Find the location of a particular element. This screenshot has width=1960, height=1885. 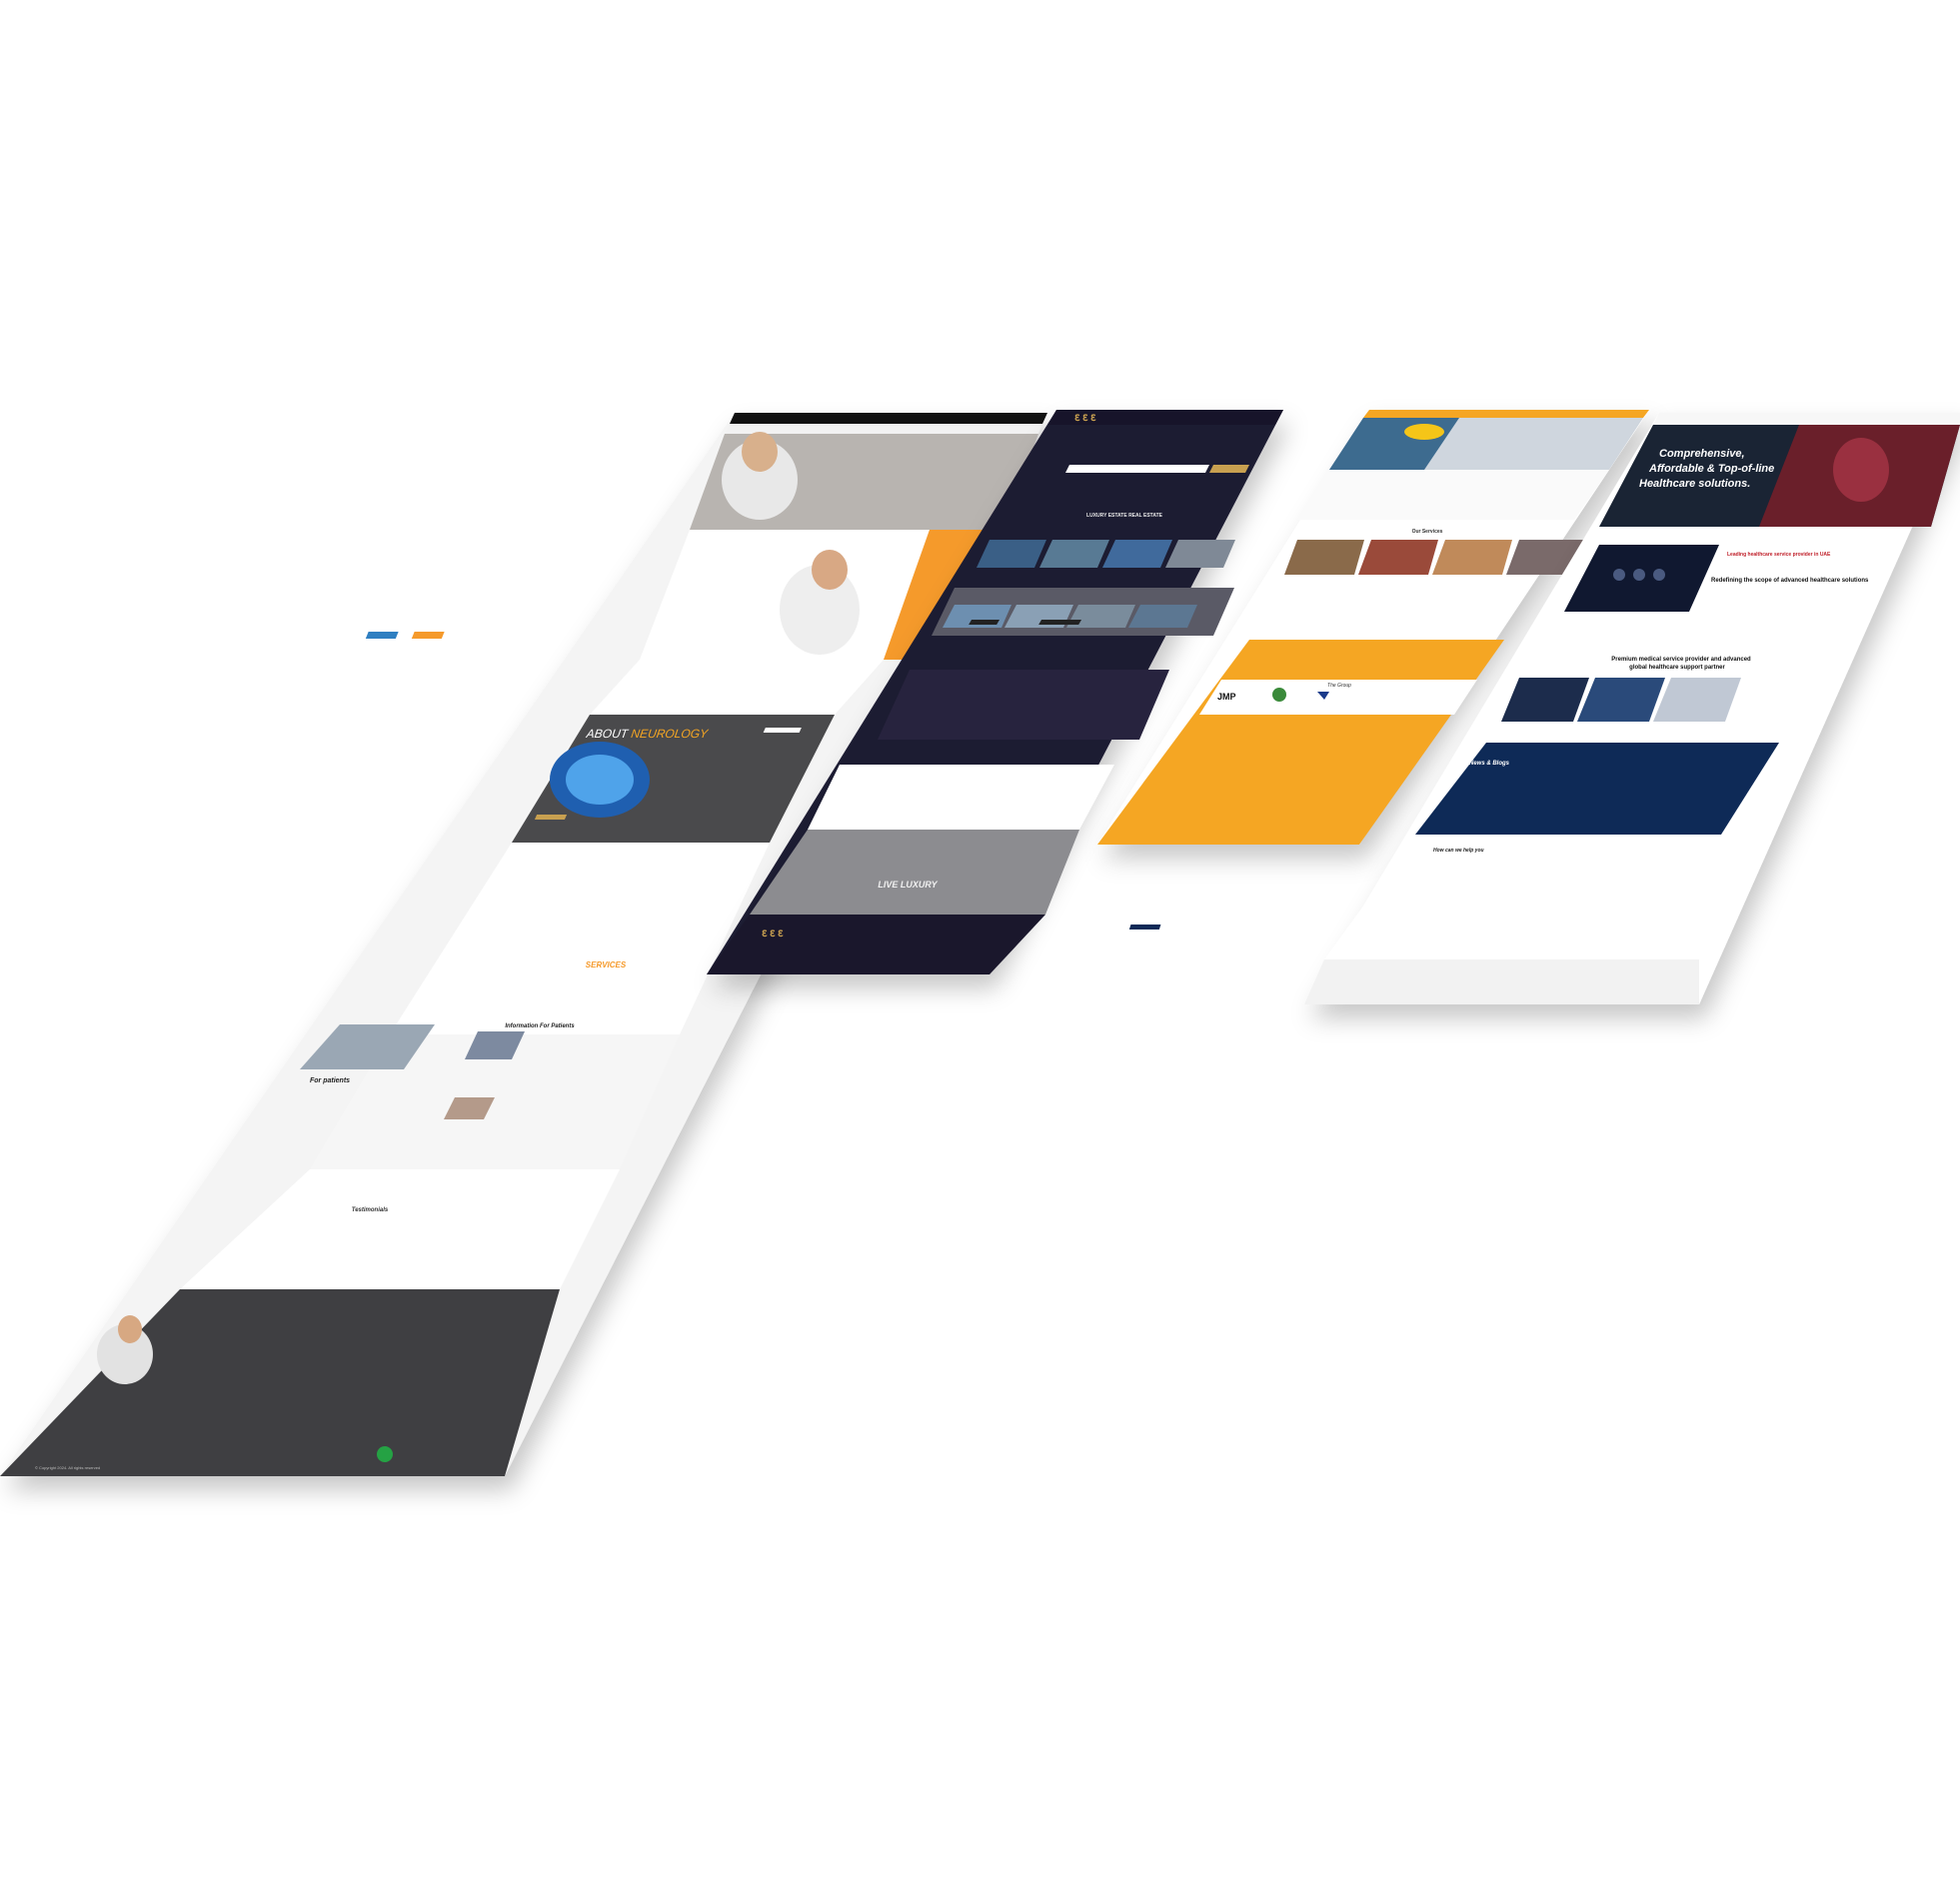

luxury-estate-title: LUXURY ESTATE REAL ESTATE is located at coordinates (1124, 516).